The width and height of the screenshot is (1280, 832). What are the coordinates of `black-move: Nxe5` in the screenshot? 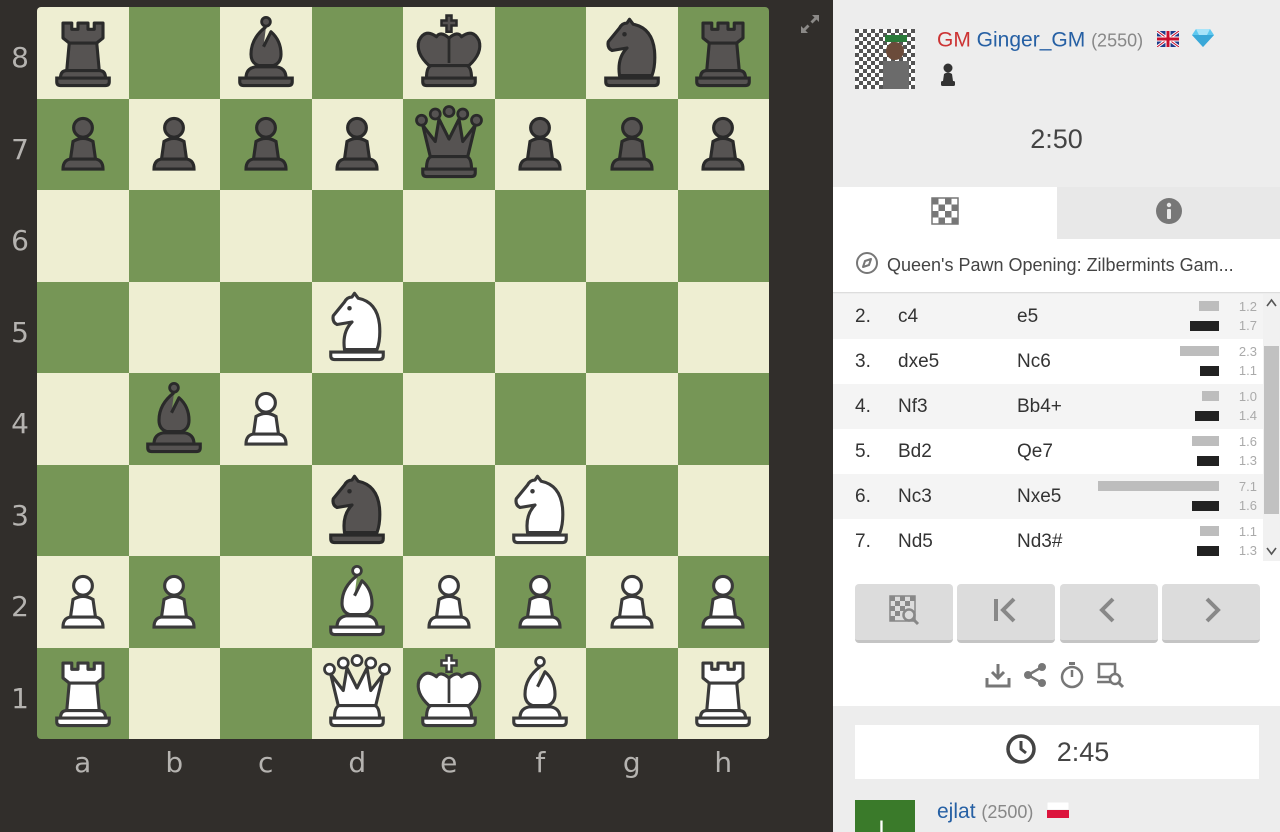 It's located at (1039, 497).